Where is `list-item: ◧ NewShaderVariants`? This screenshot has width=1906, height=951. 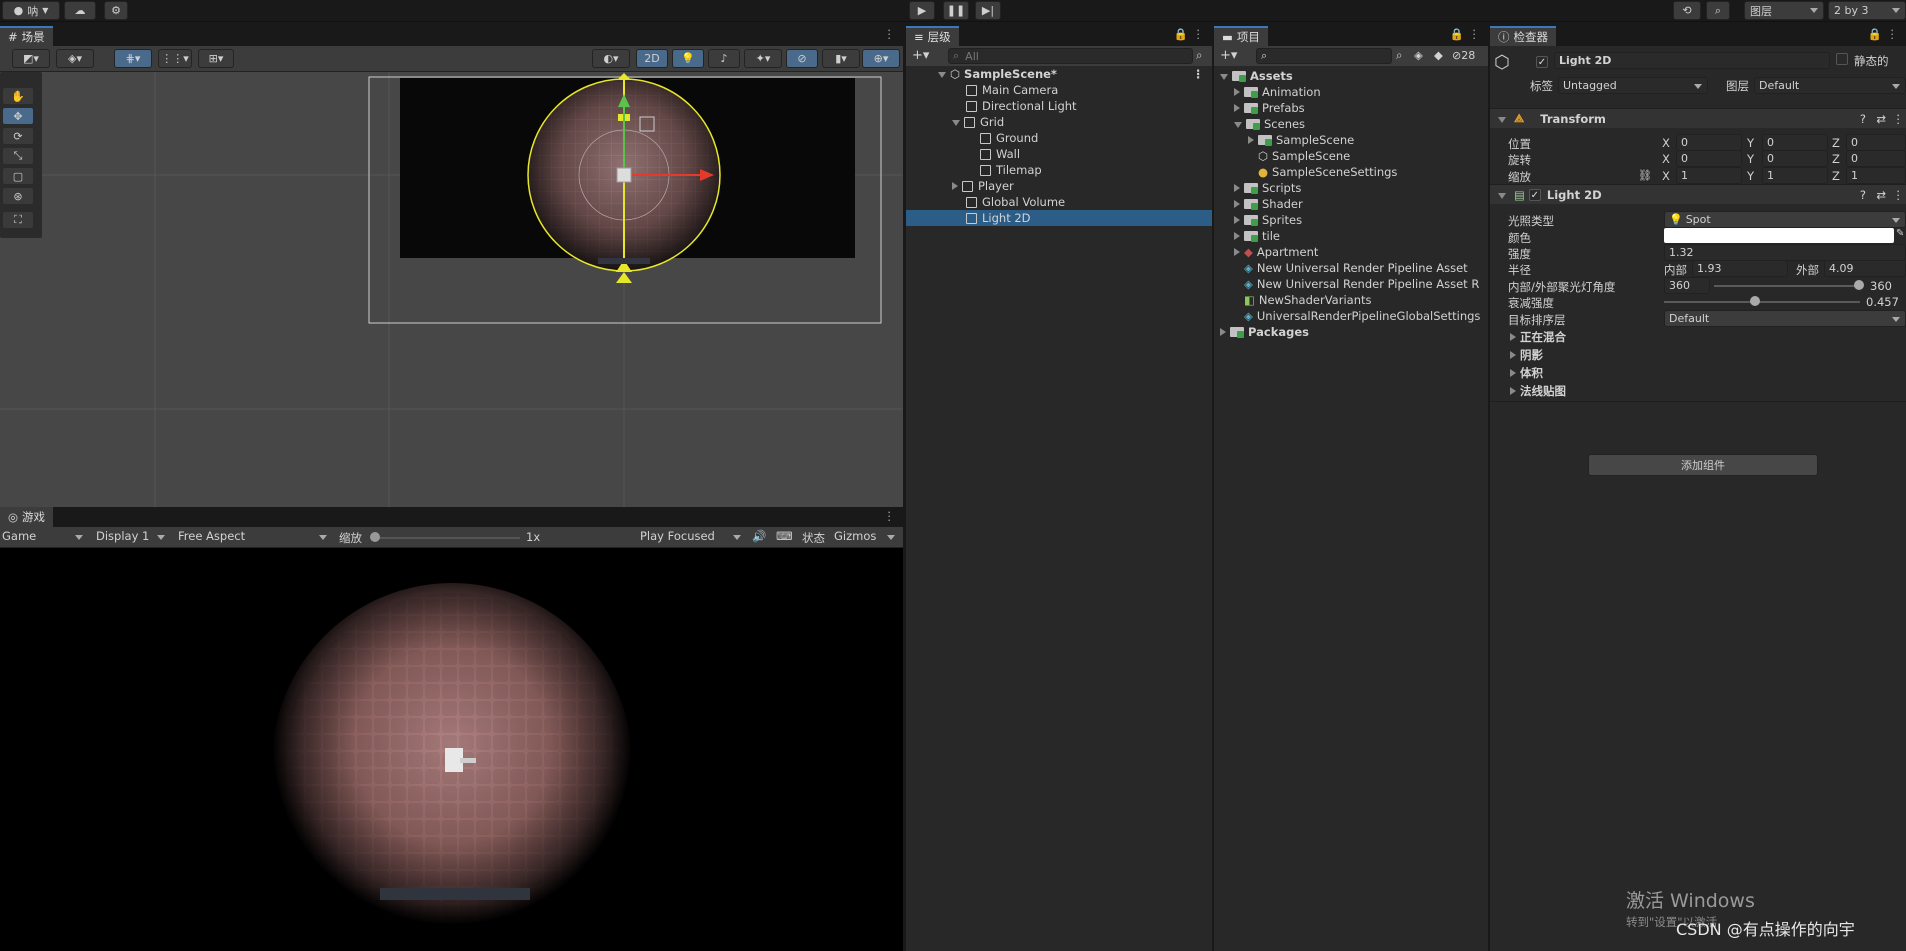
list-item: ◧ NewShaderVariants is located at coordinates (1351, 300).